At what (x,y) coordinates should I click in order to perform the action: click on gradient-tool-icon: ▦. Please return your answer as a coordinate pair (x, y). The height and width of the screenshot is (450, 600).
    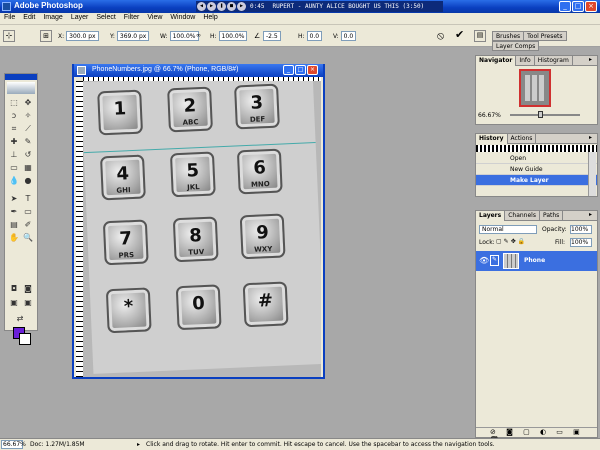
    Looking at the image, I should click on (28, 168).